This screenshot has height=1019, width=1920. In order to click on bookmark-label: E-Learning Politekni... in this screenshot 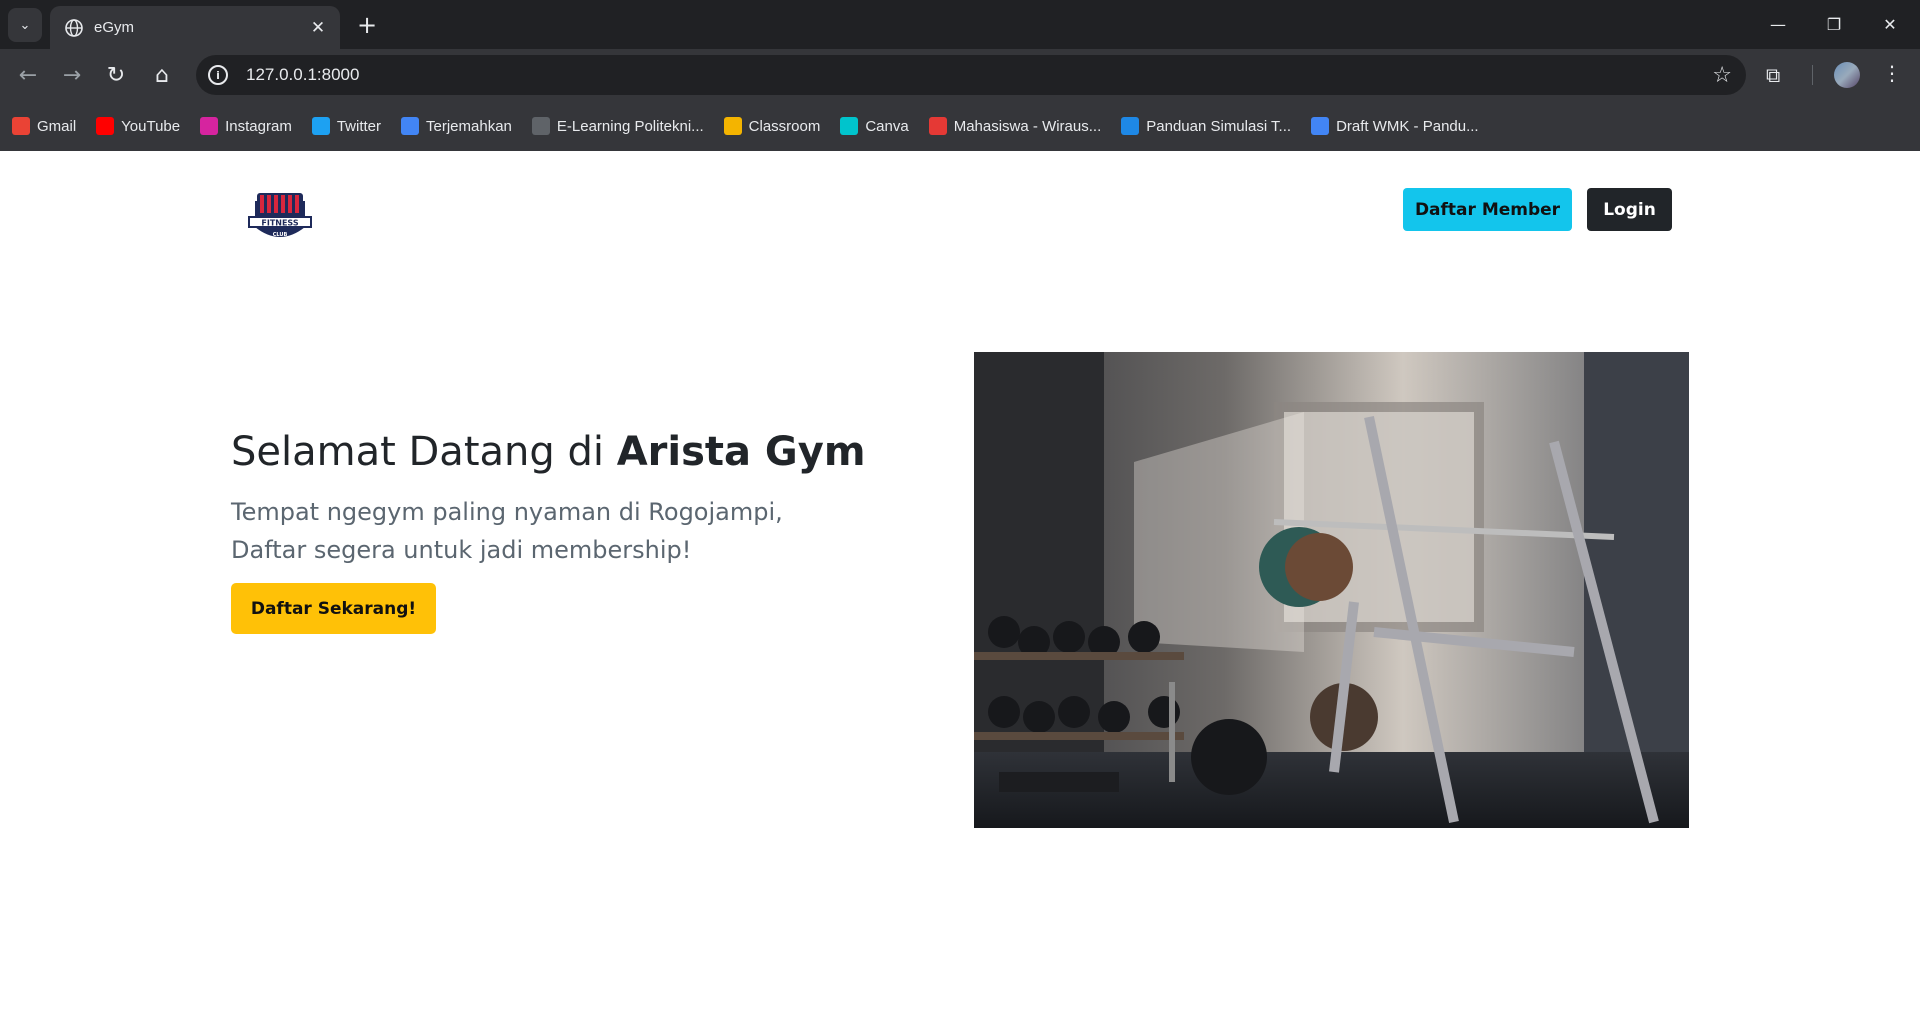, I will do `click(630, 126)`.